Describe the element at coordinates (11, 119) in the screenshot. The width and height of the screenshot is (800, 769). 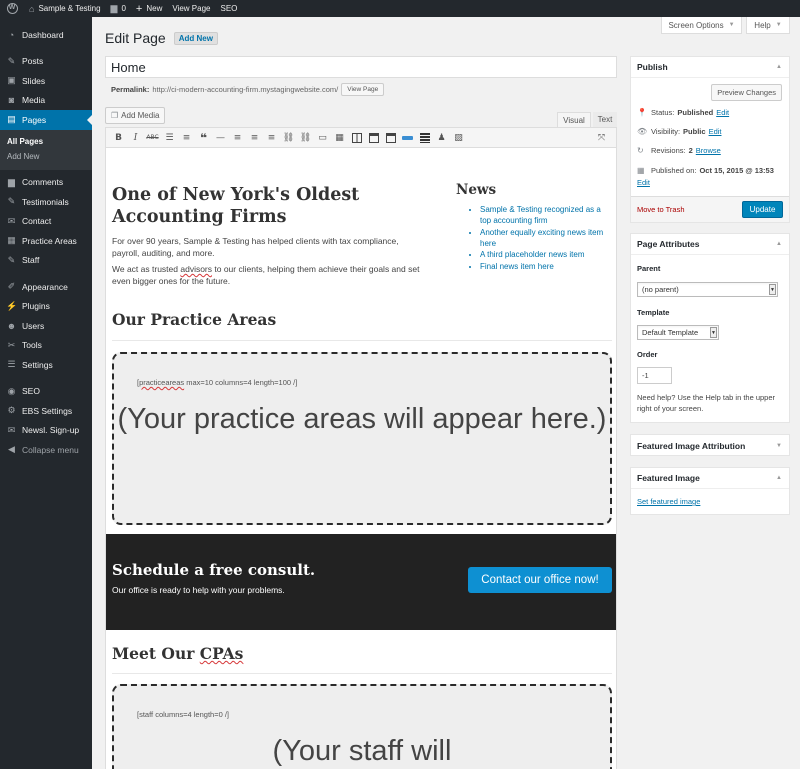
I see `pages-icon: ▤` at that location.